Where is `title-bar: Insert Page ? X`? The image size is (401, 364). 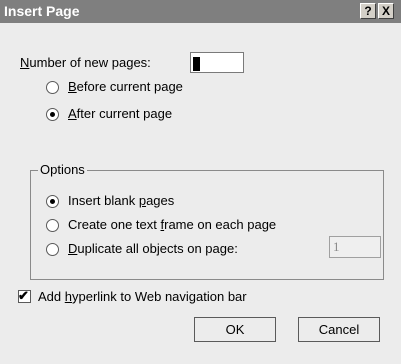
title-bar: Insert Page ? X is located at coordinates (200, 11).